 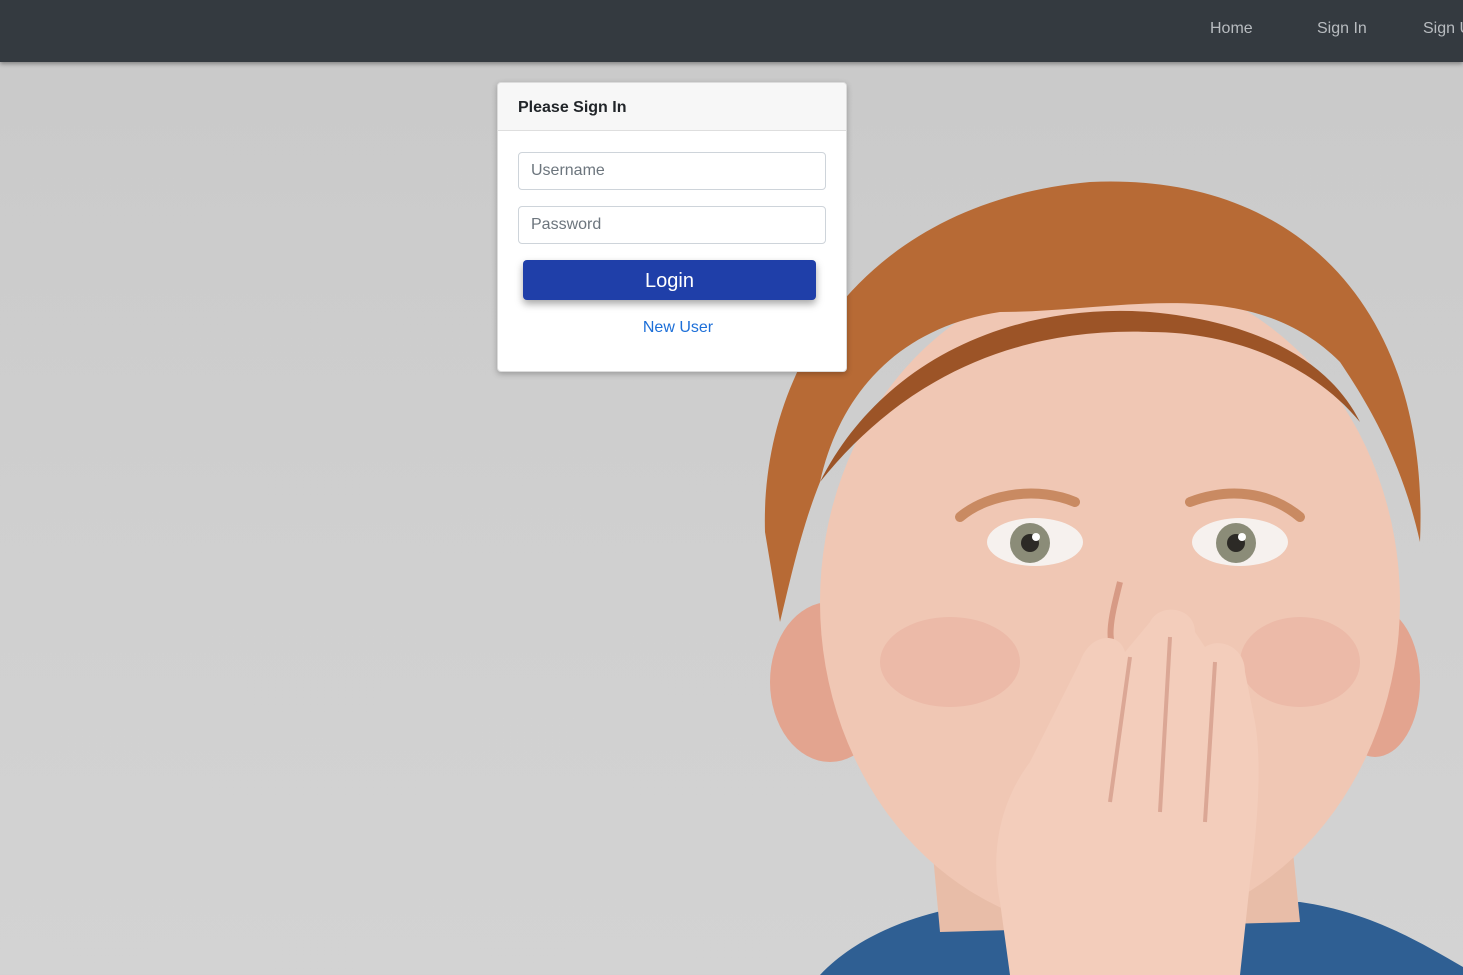 What do you see at coordinates (1231, 29) in the screenshot?
I see `nav-home-link: Home` at bounding box center [1231, 29].